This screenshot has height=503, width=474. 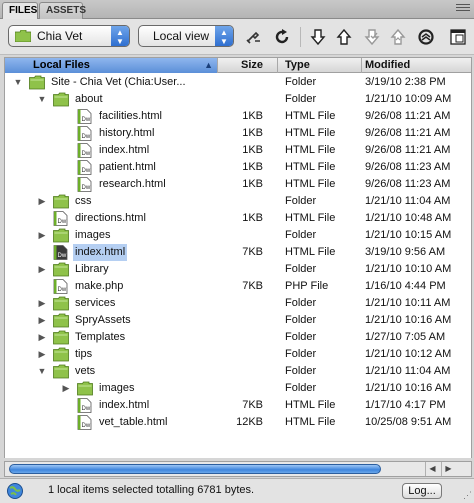 What do you see at coordinates (238, 337) in the screenshot?
I see `folder-row: ▶ Templates Folder 1/27/10 7:05 AM` at bounding box center [238, 337].